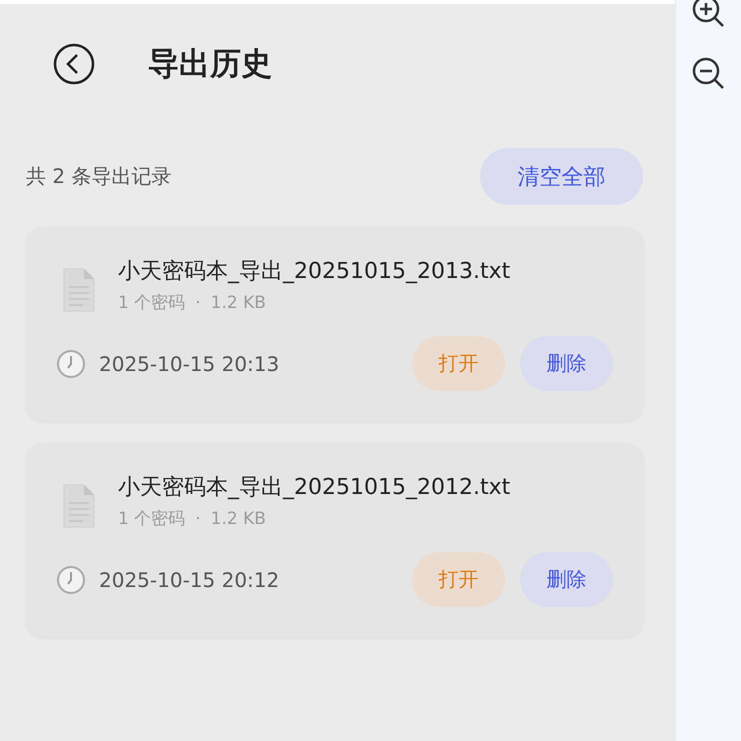  I want to click on record-count: 共 2 条导出记录, so click(99, 176).